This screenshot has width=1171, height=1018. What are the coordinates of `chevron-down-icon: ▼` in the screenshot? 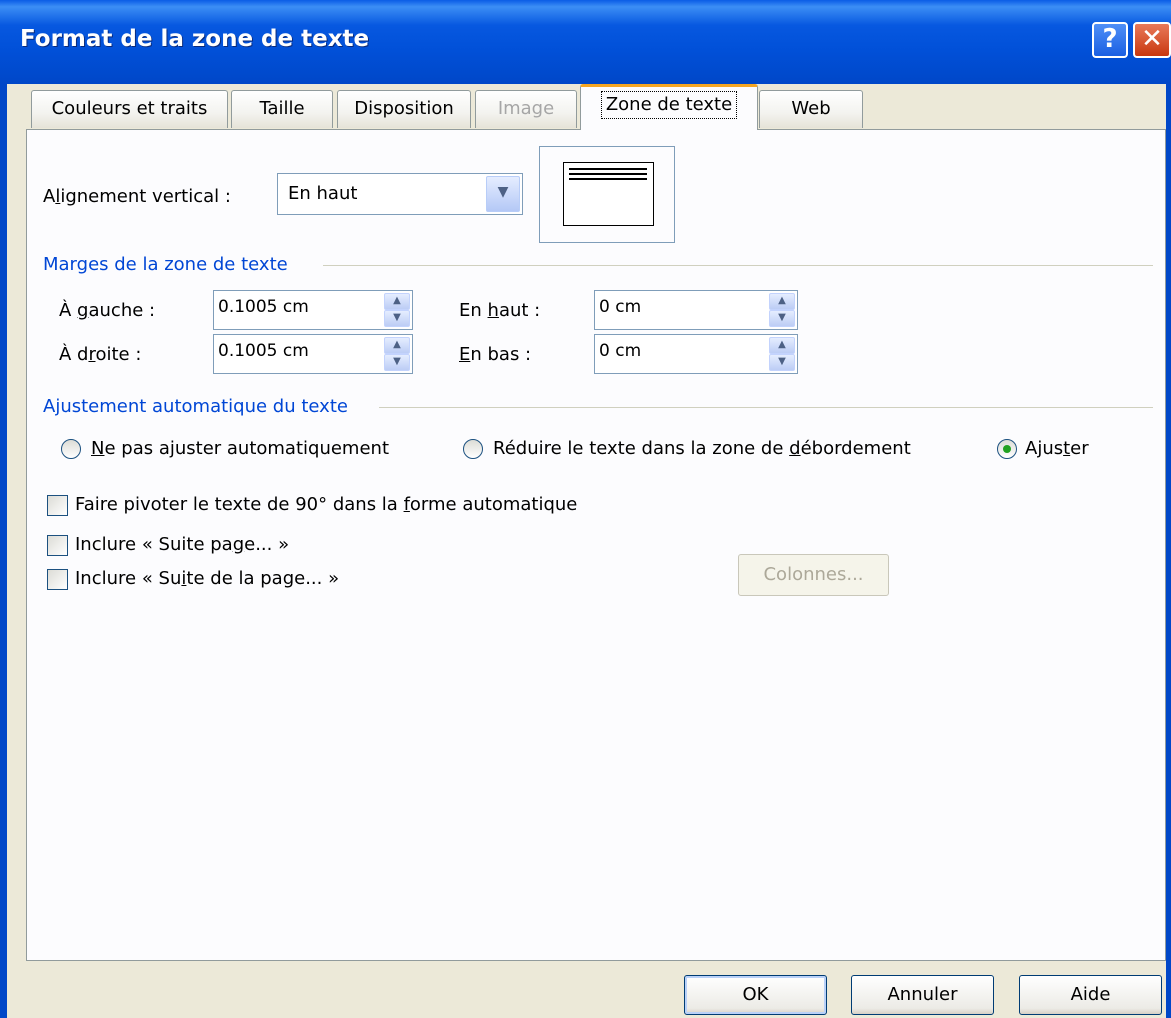 It's located at (503, 194).